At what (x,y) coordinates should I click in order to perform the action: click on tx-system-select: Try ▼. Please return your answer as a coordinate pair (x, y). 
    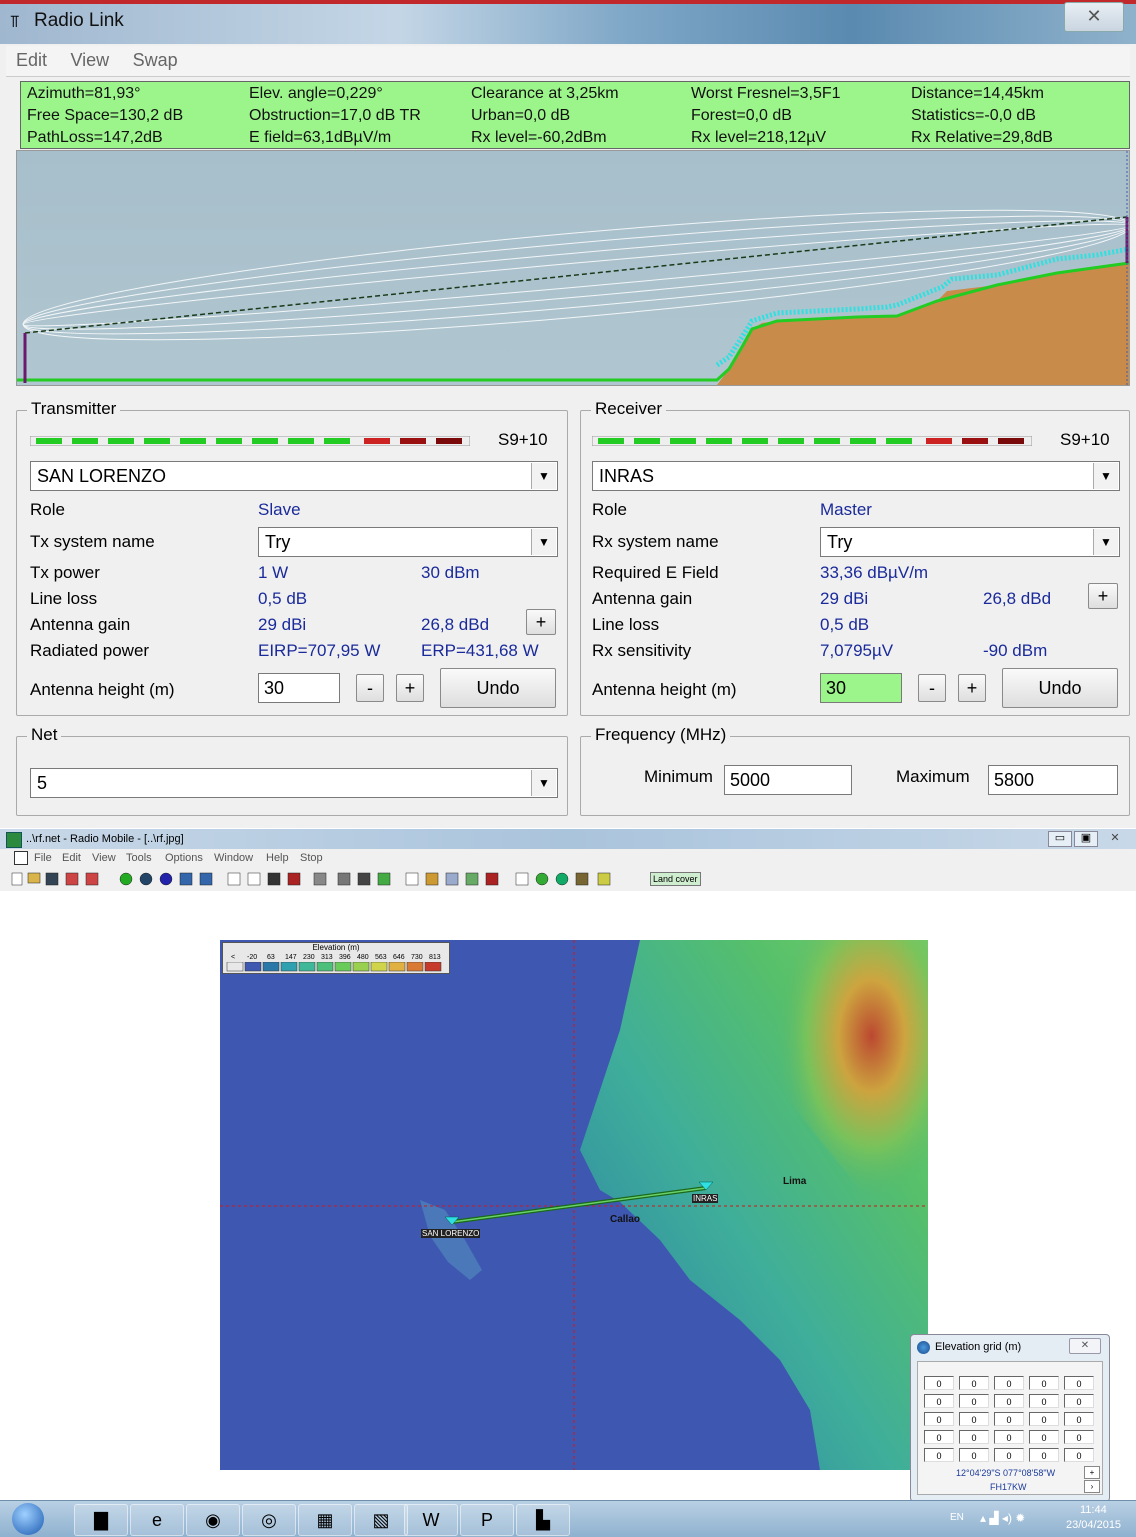
    Looking at the image, I should click on (408, 542).